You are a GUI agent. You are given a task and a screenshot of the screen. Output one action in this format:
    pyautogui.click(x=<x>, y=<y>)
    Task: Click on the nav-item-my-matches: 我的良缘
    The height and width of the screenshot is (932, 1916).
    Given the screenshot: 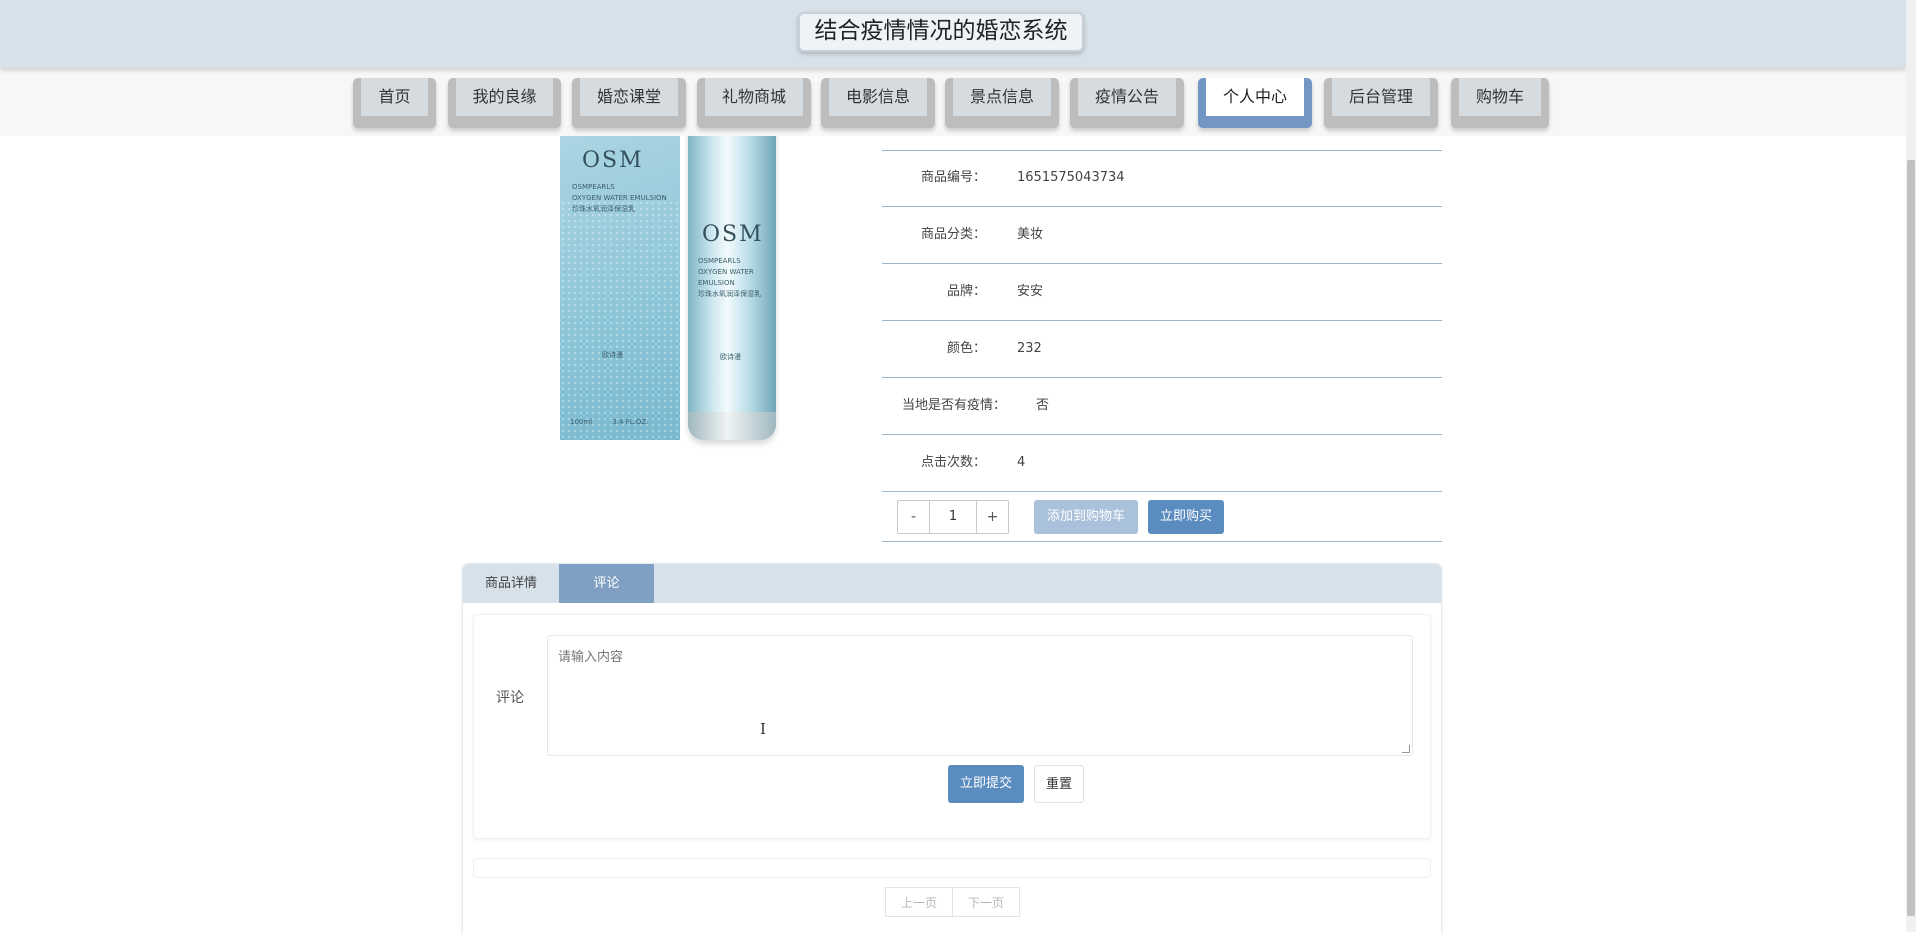 What is the action you would take?
    pyautogui.click(x=504, y=103)
    